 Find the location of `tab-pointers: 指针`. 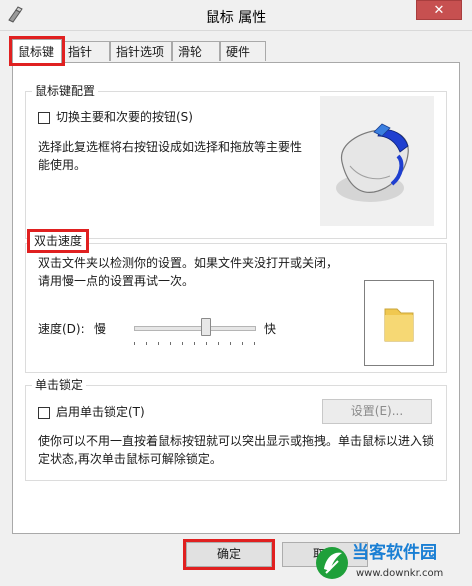

tab-pointers: 指针 is located at coordinates (86, 51).